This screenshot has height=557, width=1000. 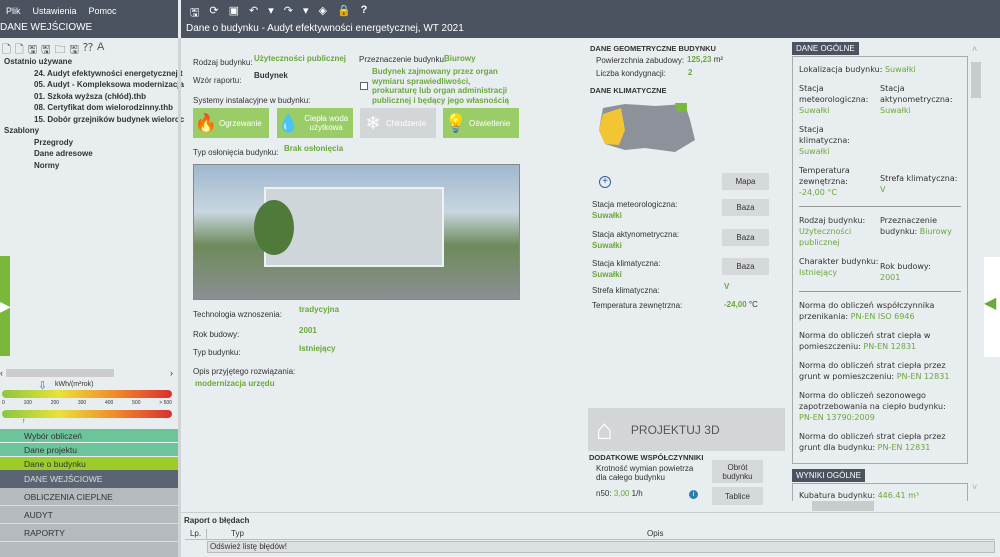 I want to click on tick: 400, so click(x=109, y=403).